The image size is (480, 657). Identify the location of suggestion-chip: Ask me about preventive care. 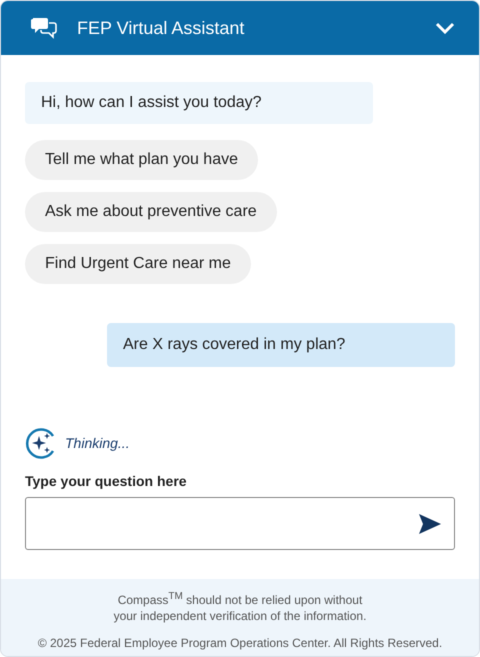
(151, 212).